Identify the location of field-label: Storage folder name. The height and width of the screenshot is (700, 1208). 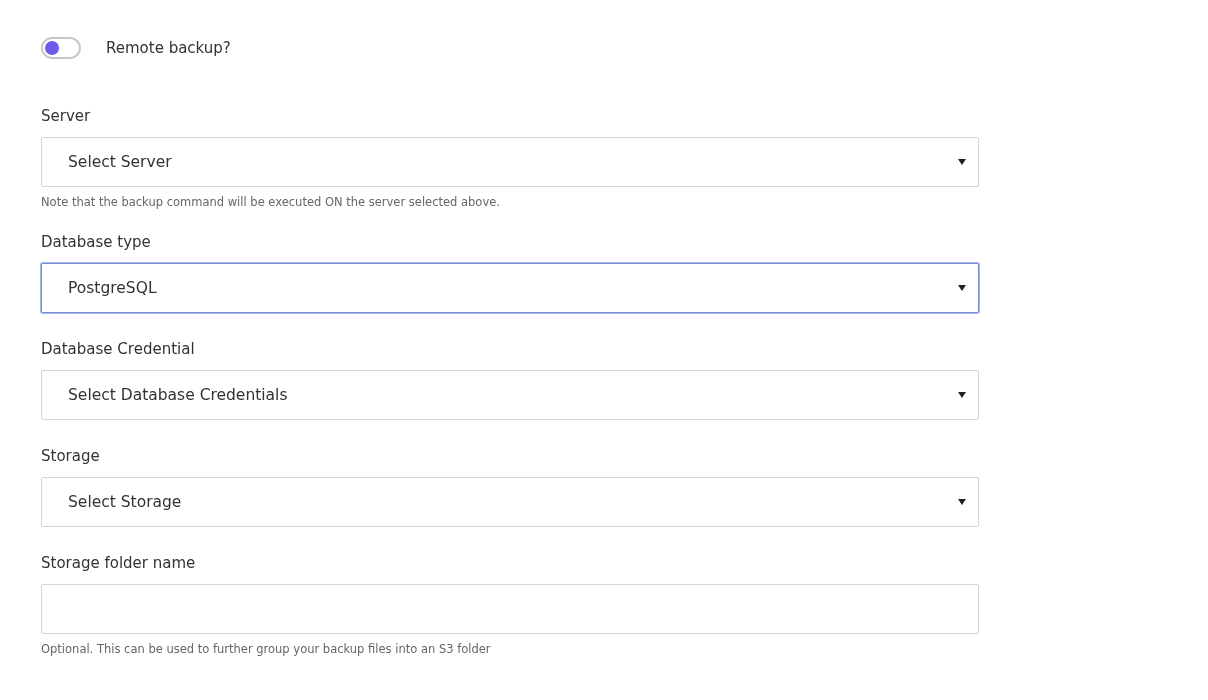
(118, 562).